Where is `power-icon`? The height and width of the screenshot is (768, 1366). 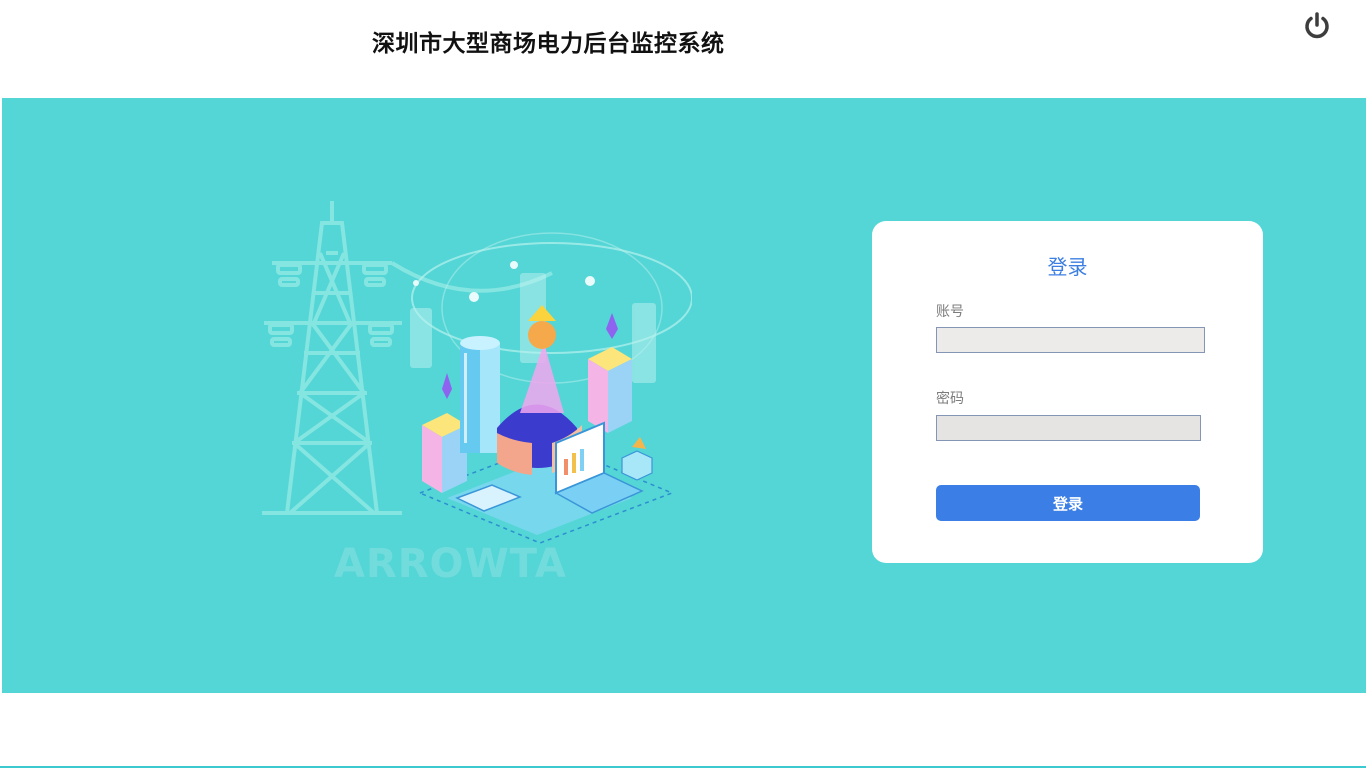 power-icon is located at coordinates (1317, 26).